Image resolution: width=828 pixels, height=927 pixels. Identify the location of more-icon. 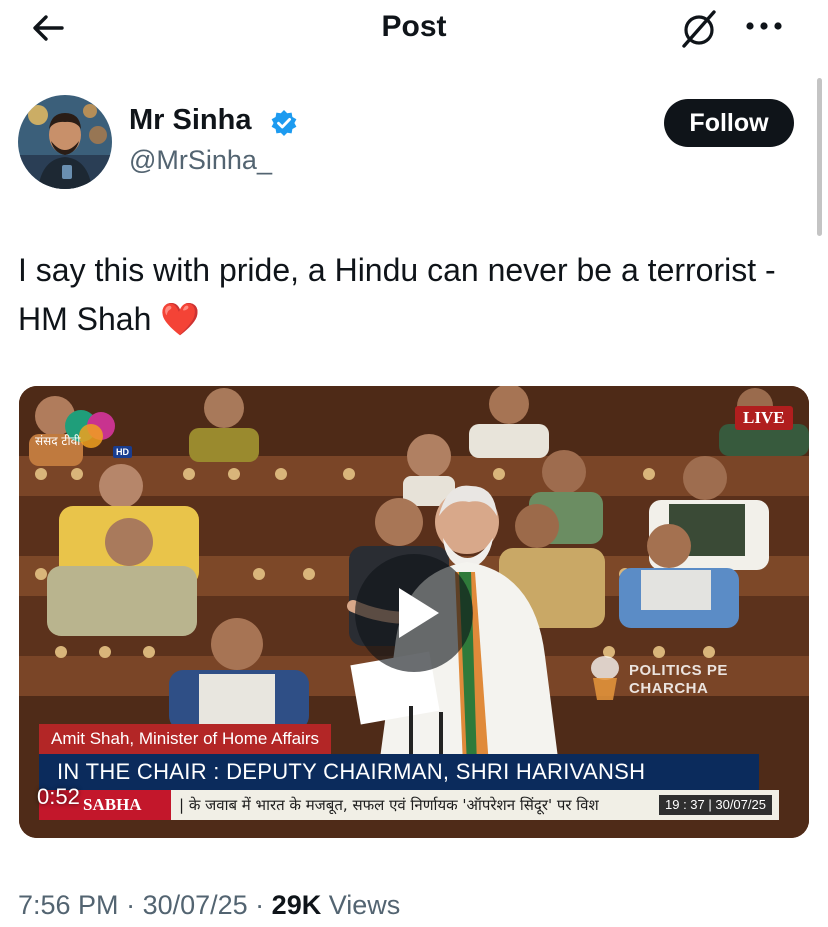
(764, 26).